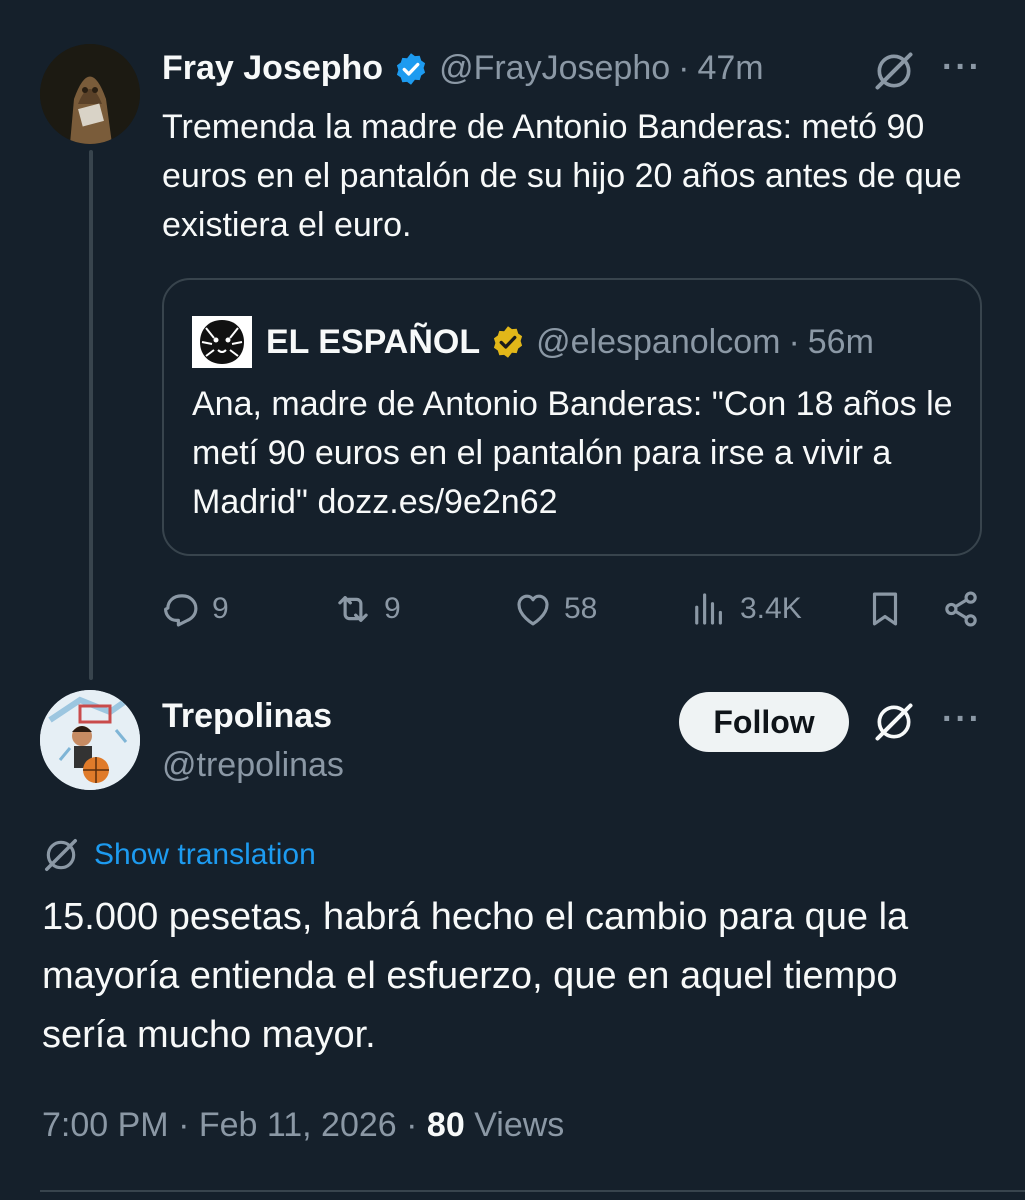 Image resolution: width=1025 pixels, height=1200 pixels. Describe the element at coordinates (708, 609) in the screenshot. I see `analytics-icon` at that location.